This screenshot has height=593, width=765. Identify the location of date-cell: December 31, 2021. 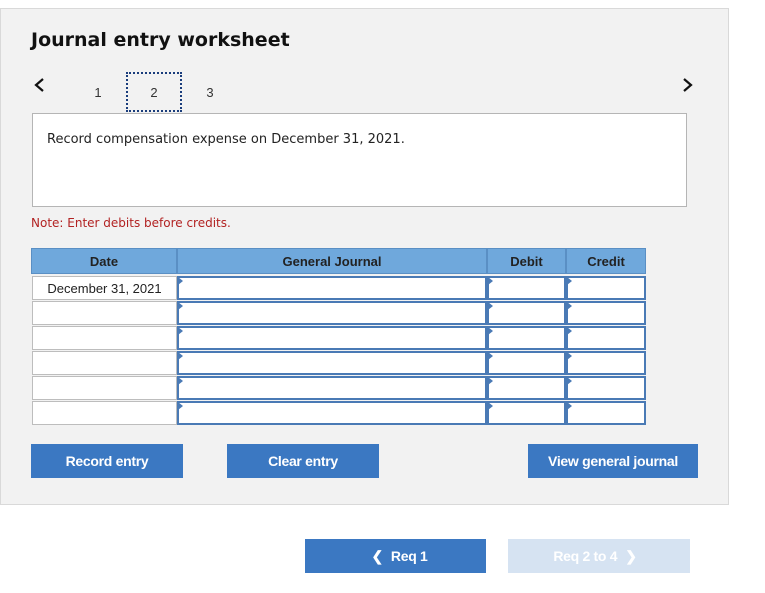
(104, 288).